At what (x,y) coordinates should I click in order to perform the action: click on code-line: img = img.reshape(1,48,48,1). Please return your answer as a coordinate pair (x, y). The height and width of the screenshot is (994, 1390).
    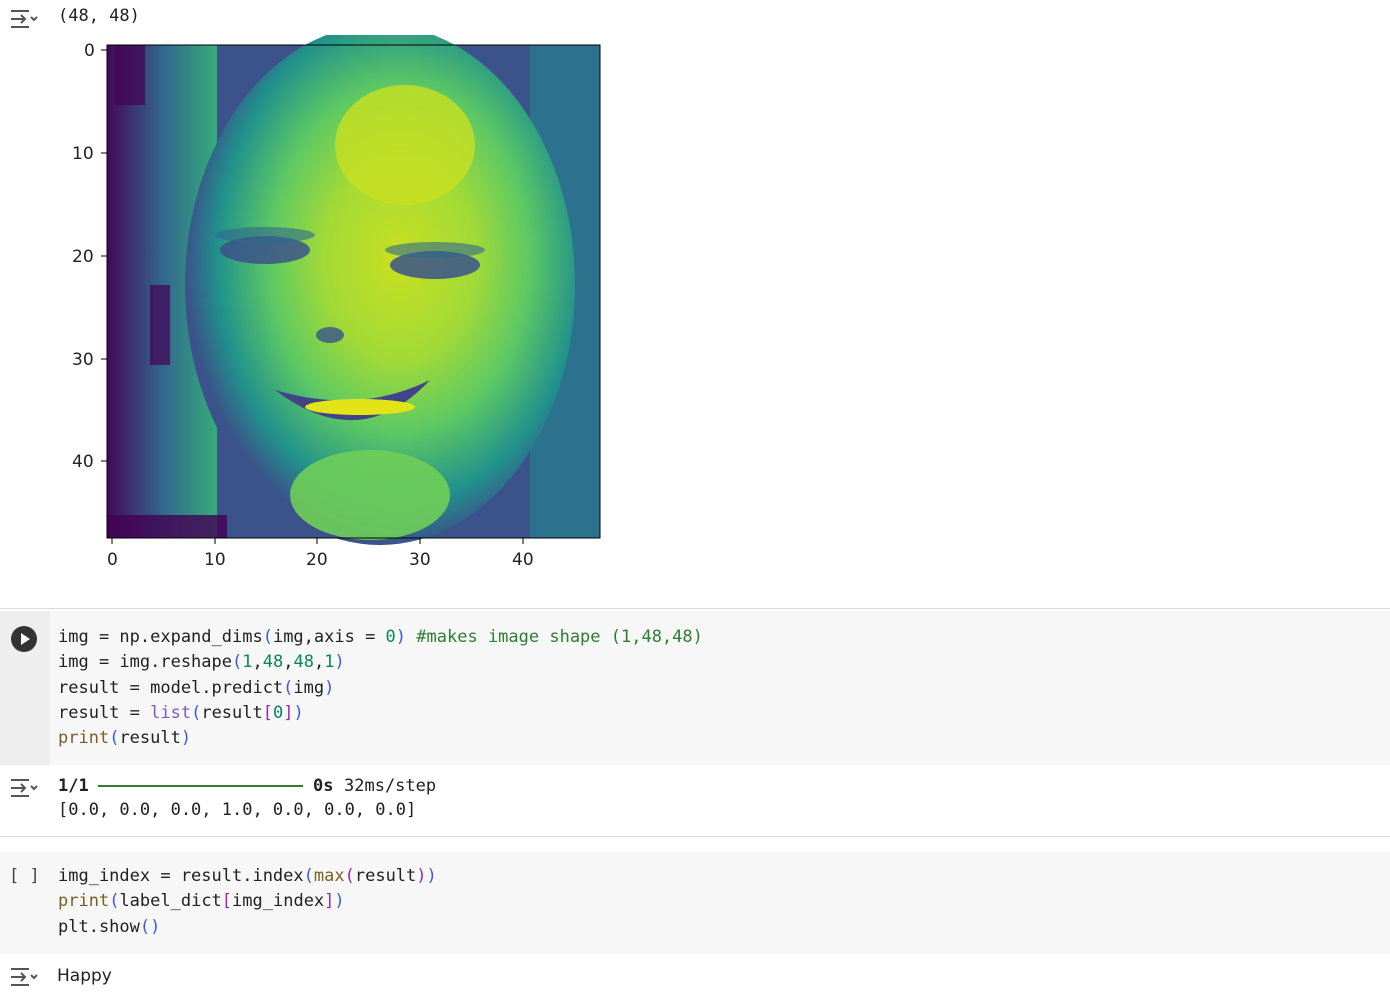
    Looking at the image, I should click on (201, 662).